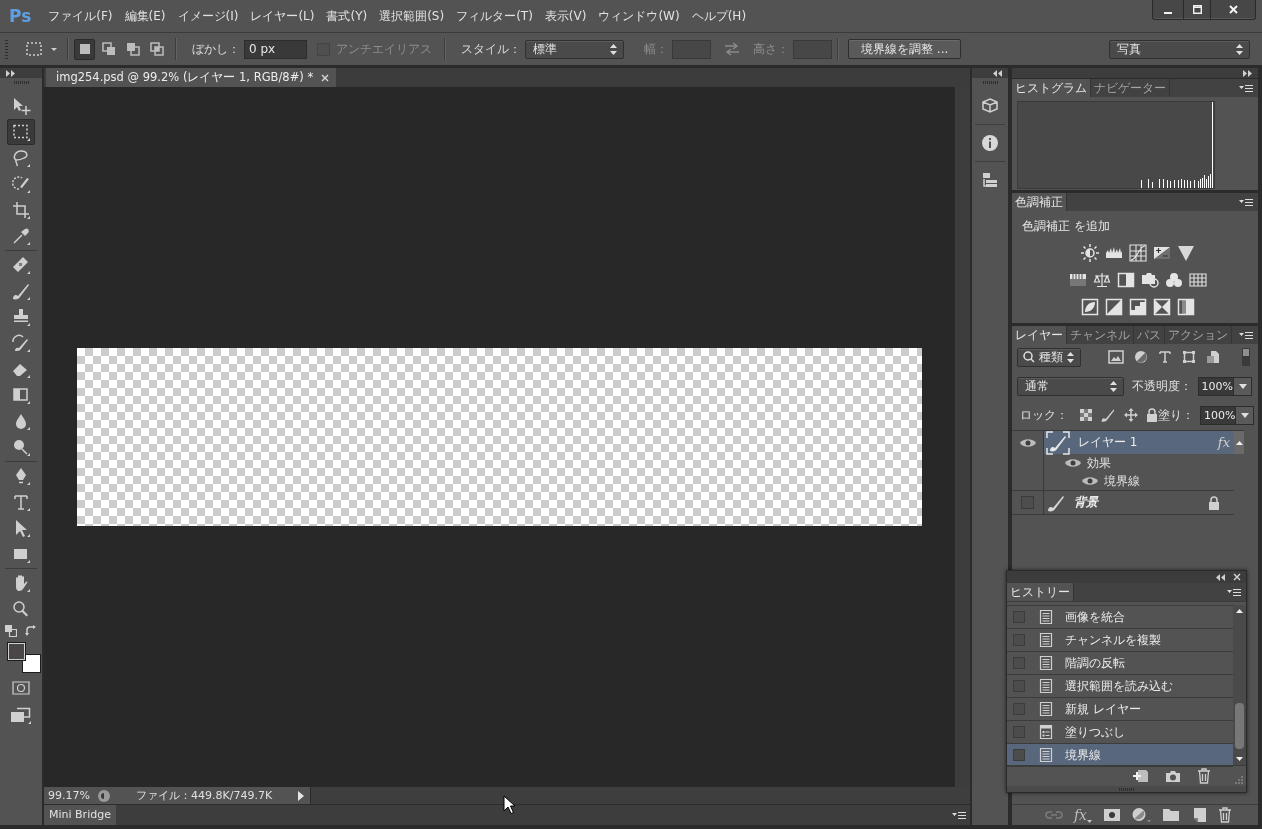 This screenshot has height=829, width=1262. Describe the element at coordinates (11, 631) in the screenshot. I see `small-squares-icon` at that location.